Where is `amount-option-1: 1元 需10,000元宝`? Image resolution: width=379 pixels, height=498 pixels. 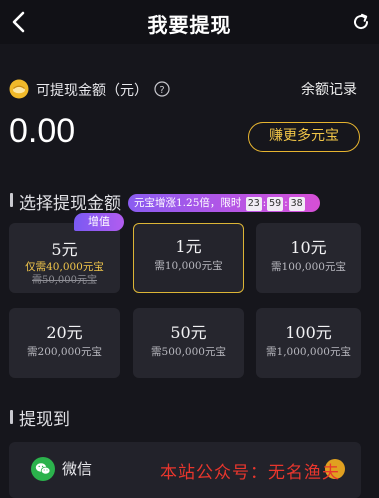 amount-option-1: 1元 需10,000元宝 is located at coordinates (188, 258).